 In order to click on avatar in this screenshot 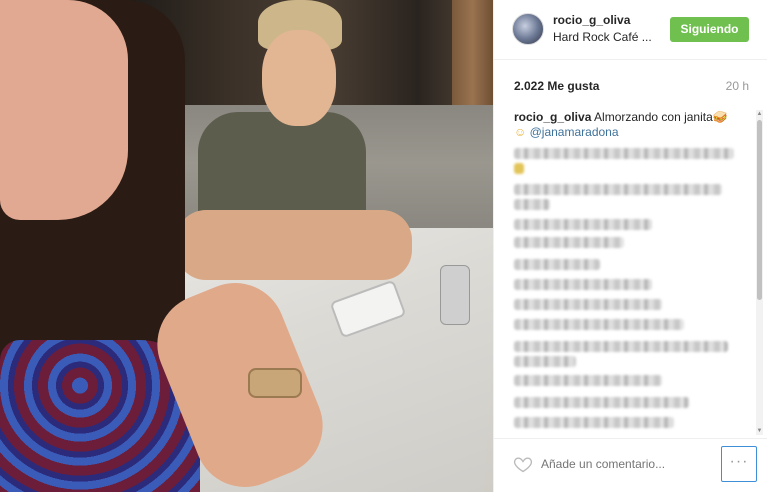, I will do `click(528, 29)`.